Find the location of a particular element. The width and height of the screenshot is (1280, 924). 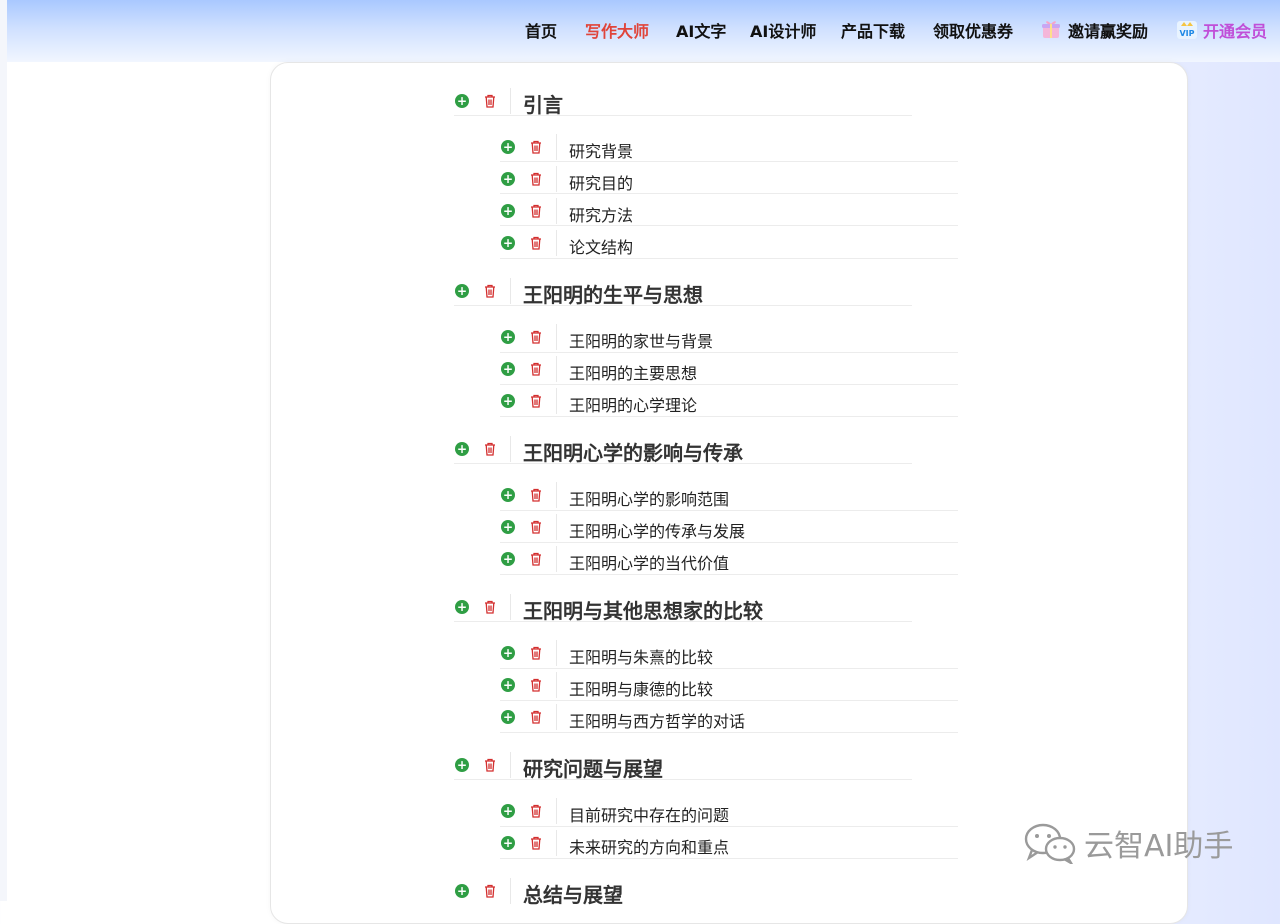

subsection-title: 王阳明与朱熹的比较 is located at coordinates (641, 656).